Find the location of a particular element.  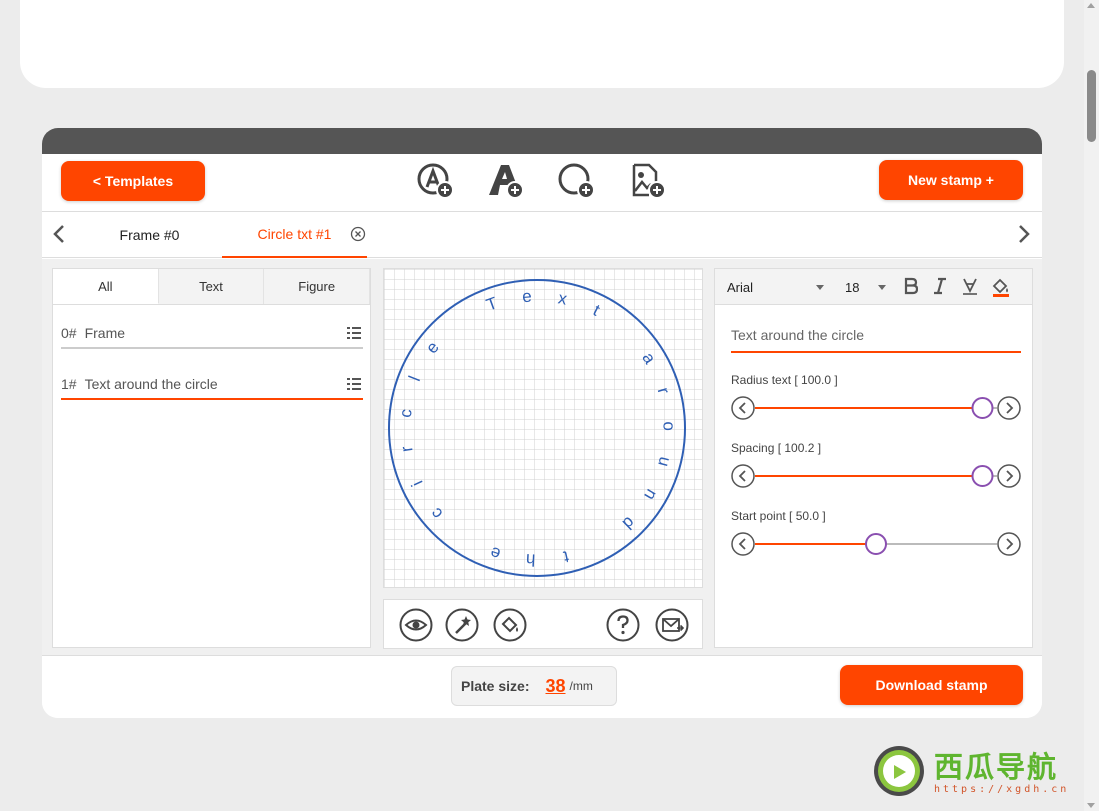

magic-wand-icon is located at coordinates (462, 625).